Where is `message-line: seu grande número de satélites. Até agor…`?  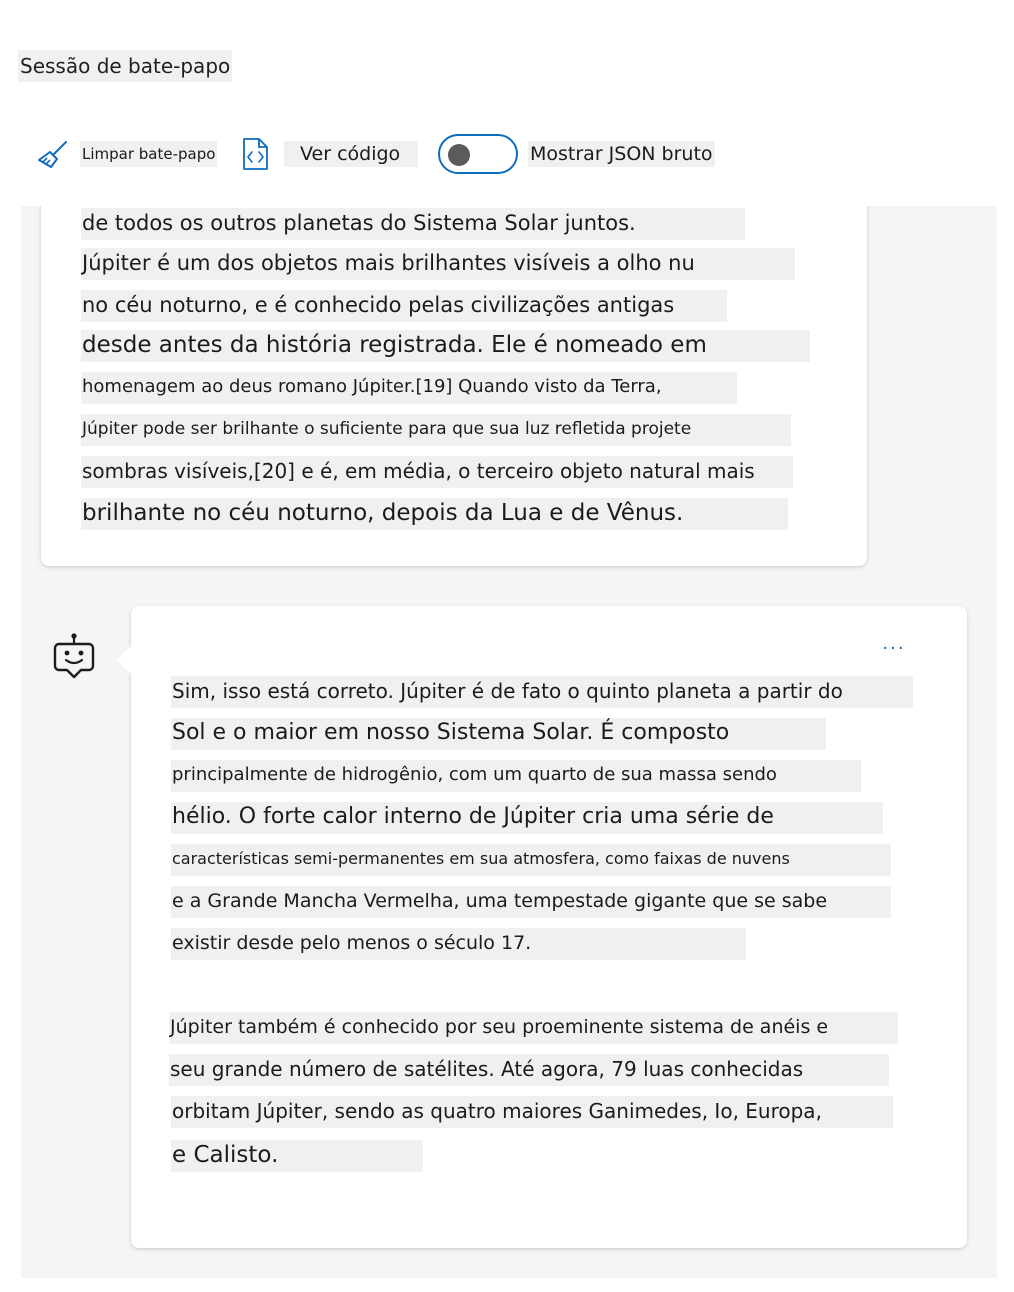 message-line: seu grande número de satélites. Até agor… is located at coordinates (529, 1070).